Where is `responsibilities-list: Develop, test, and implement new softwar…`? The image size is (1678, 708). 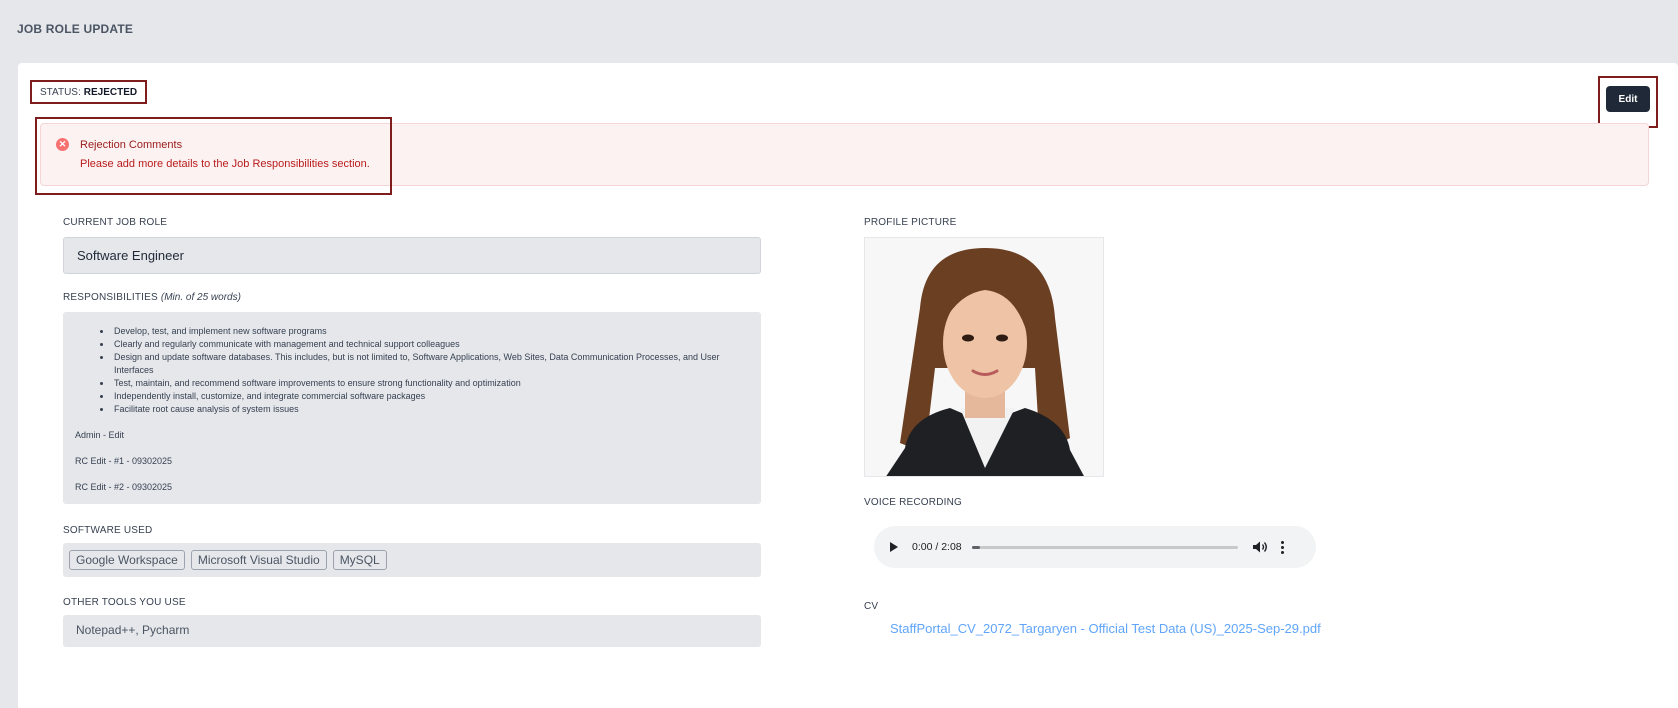
responsibilities-list: Develop, test, and implement new softwar… is located at coordinates (430, 370).